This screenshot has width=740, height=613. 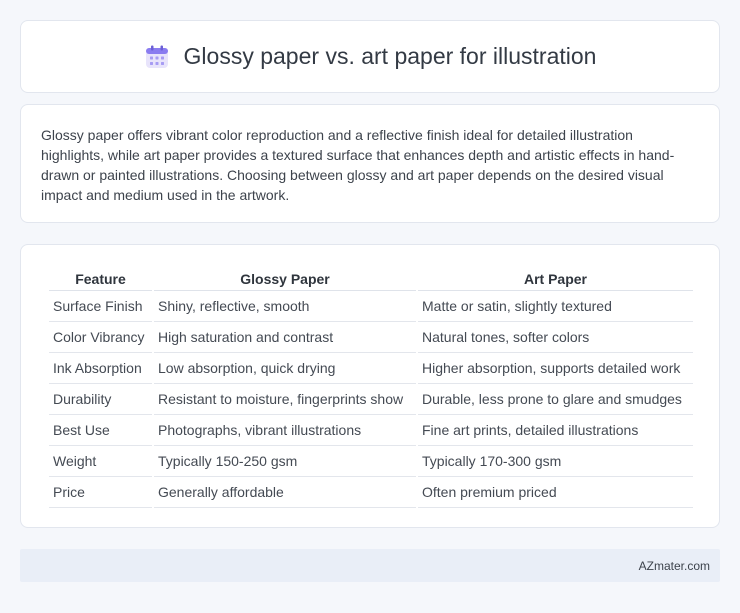 I want to click on glossy-cell: Shiny, reflective, smooth, so click(x=285, y=306).